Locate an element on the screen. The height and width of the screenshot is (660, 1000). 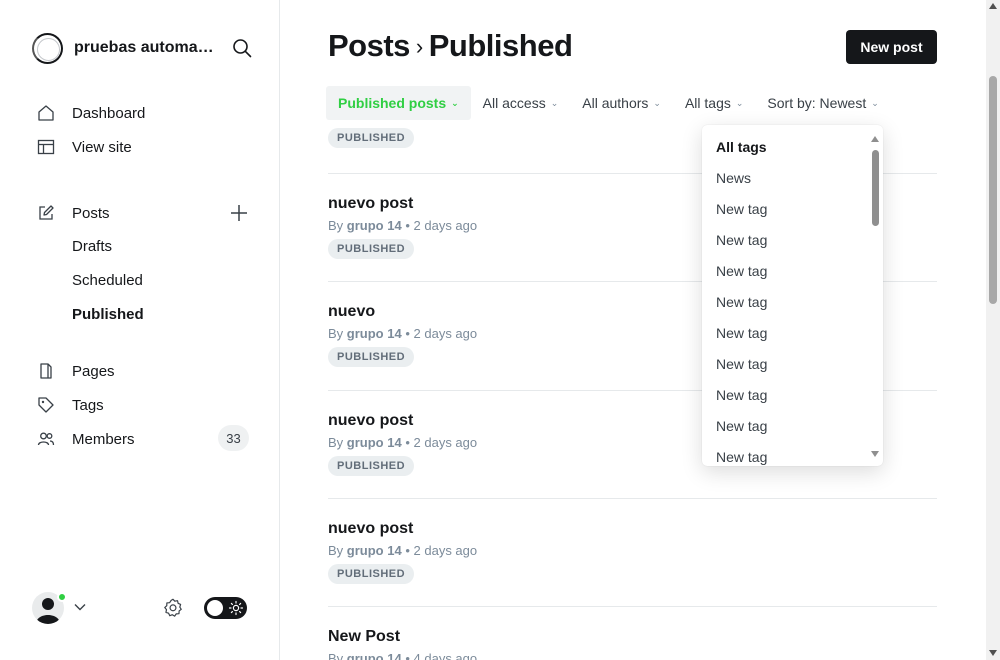
new-post-button: New post is located at coordinates (891, 47).